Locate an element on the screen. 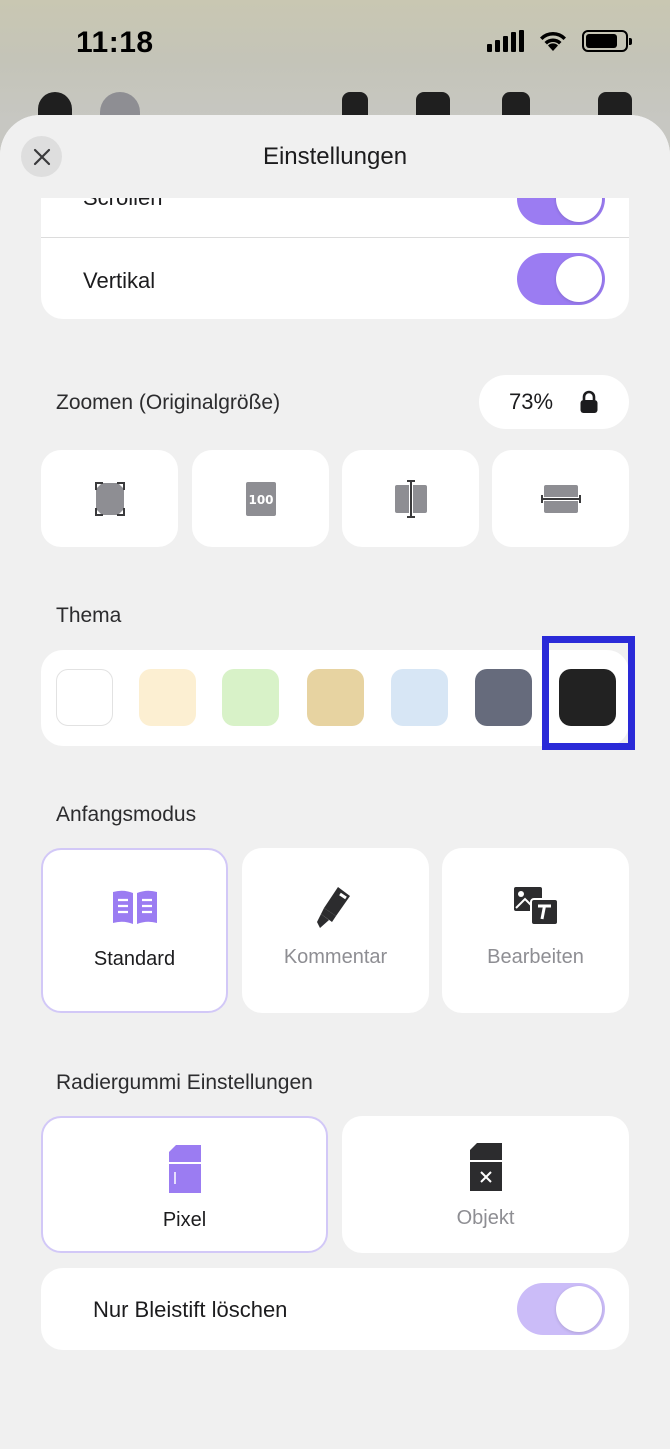 This screenshot has height=1449, width=670. zoom-fit-height-button is located at coordinates (560, 498).